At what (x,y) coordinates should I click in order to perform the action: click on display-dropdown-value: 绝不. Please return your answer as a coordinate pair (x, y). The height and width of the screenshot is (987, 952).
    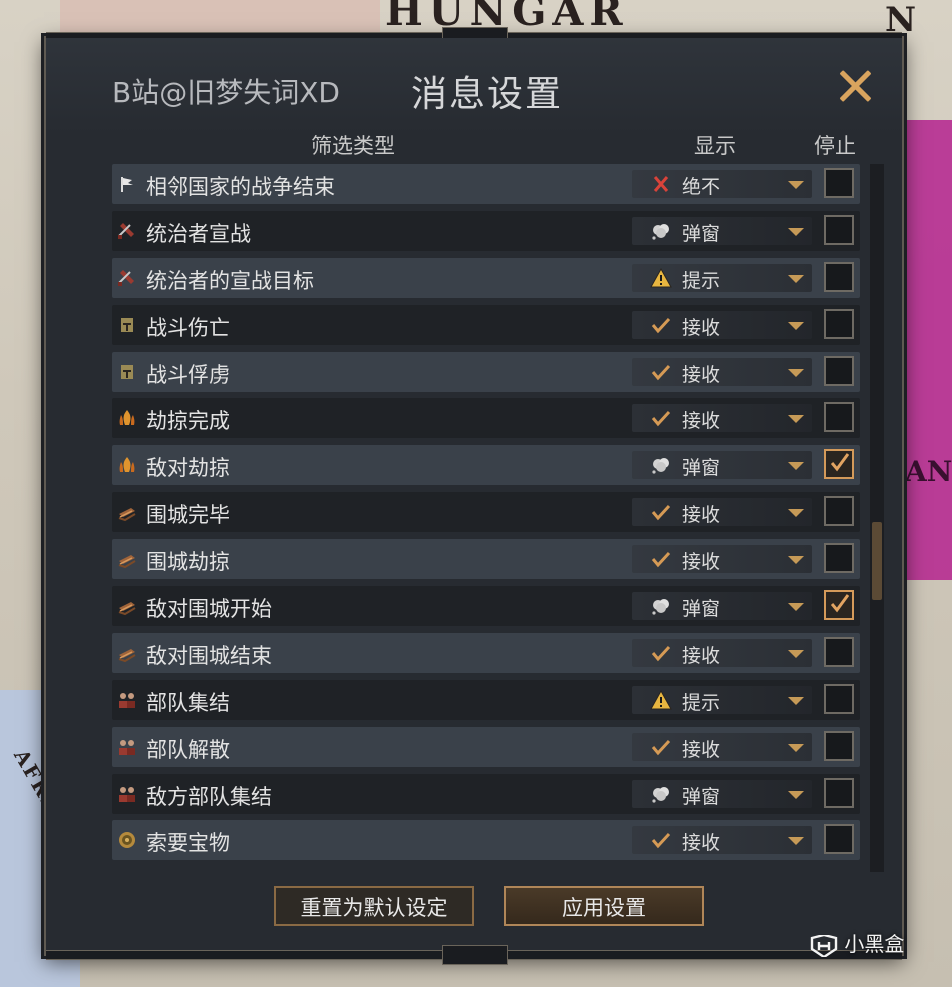
    Looking at the image, I should click on (701, 187).